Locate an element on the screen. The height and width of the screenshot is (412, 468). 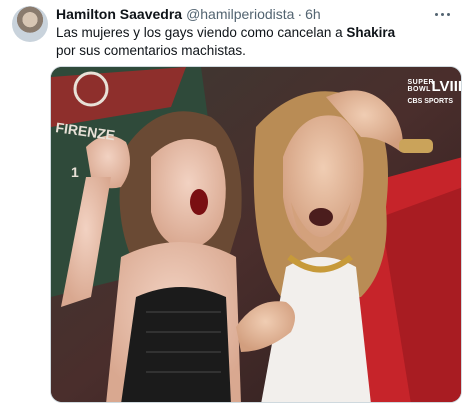
tweet-text-bold: Shakira is located at coordinates (371, 32).